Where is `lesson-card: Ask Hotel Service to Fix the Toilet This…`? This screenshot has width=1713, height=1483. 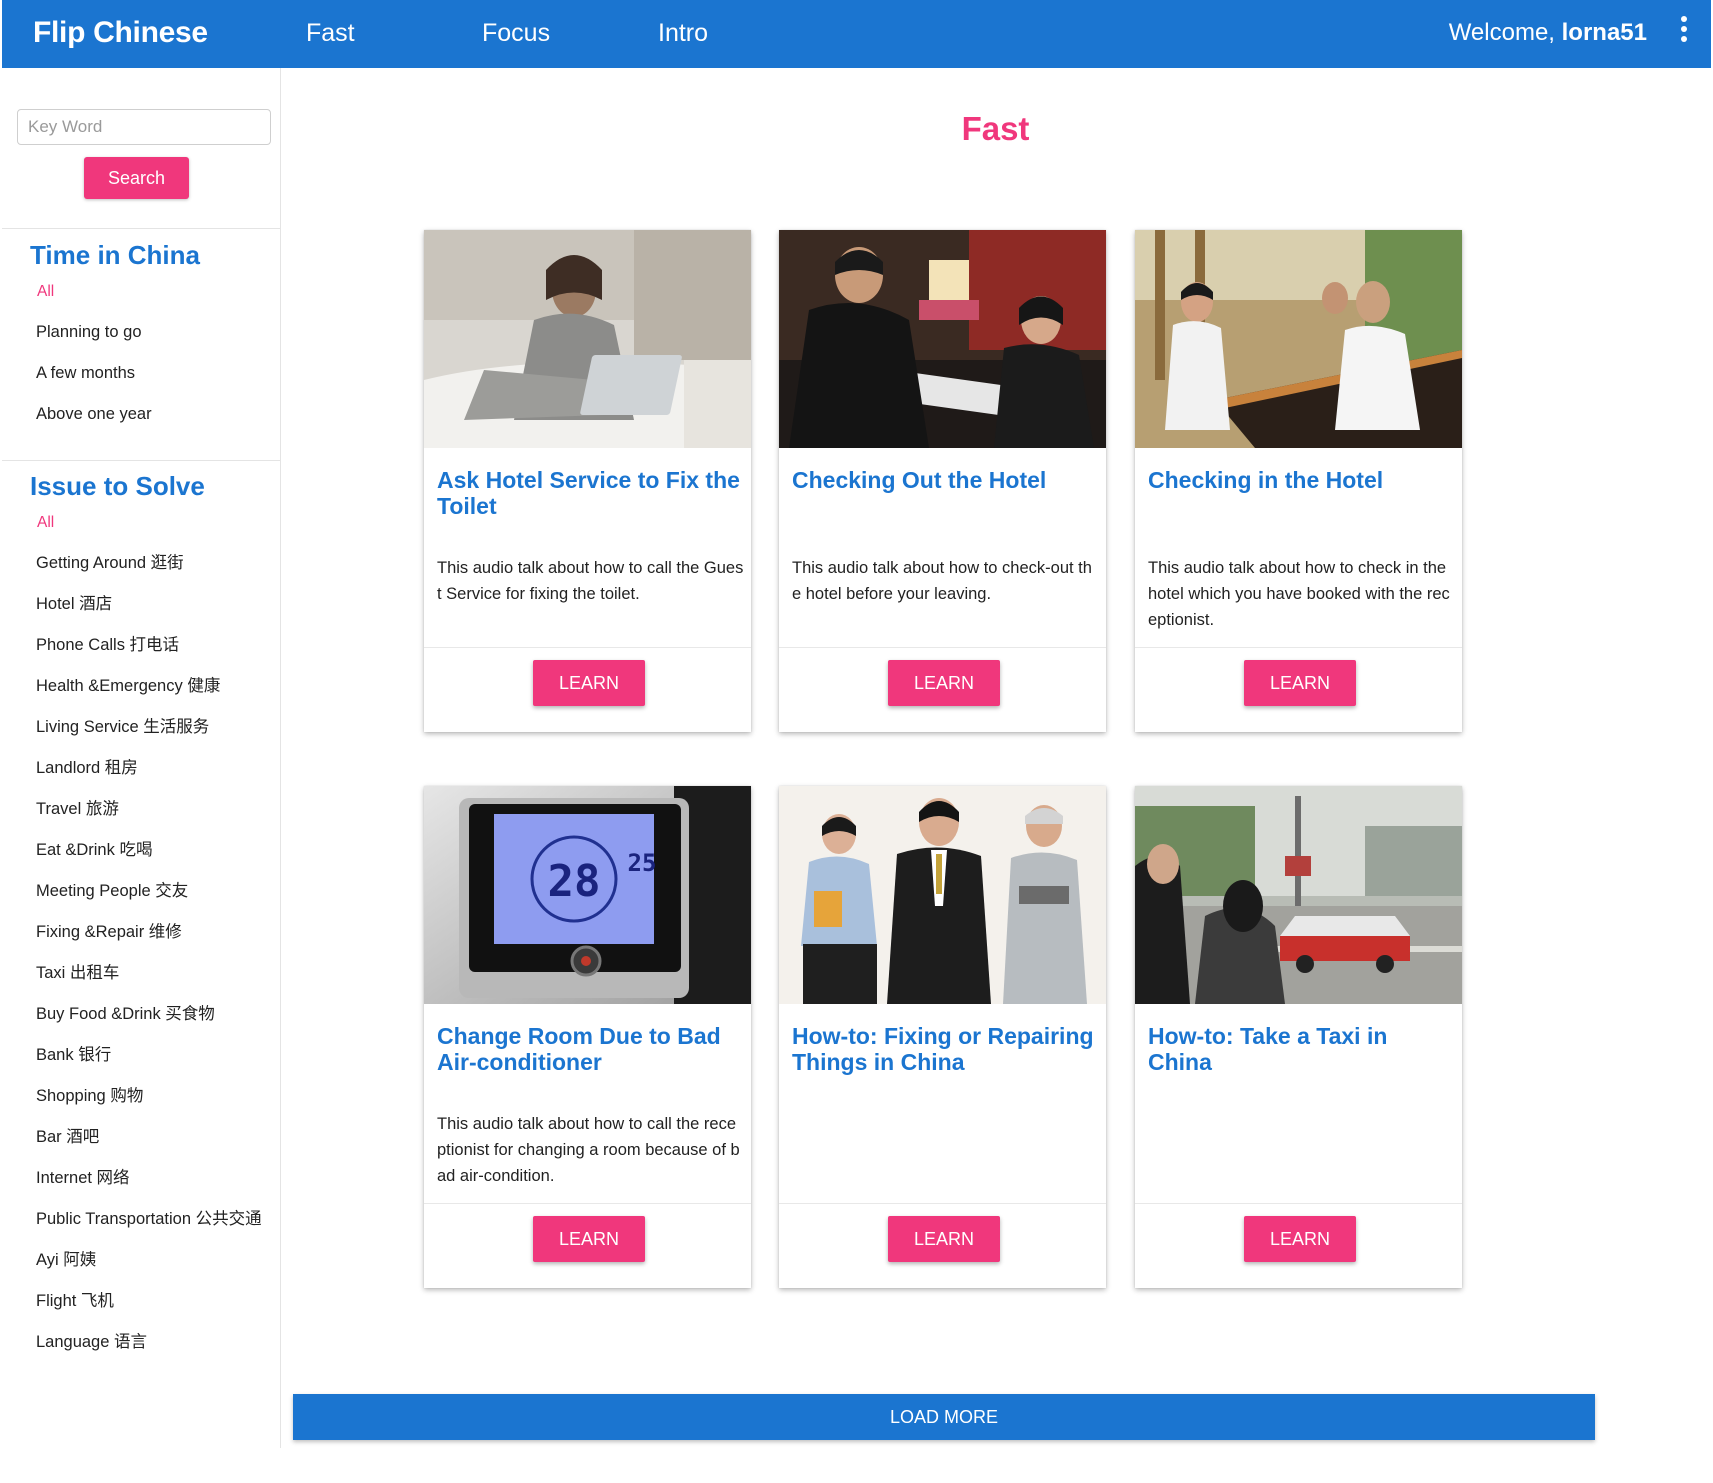 lesson-card: Ask Hotel Service to Fix the Toilet This… is located at coordinates (587, 481).